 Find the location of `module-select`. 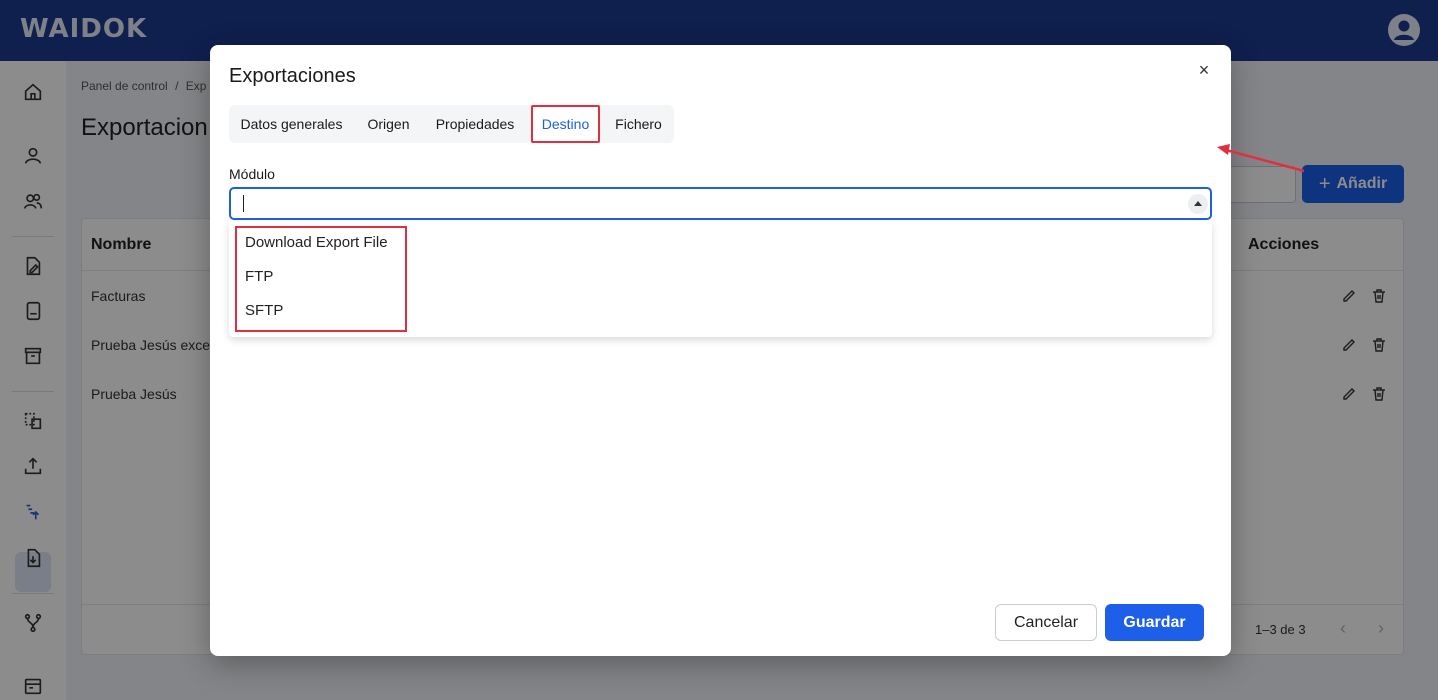

module-select is located at coordinates (720, 203).